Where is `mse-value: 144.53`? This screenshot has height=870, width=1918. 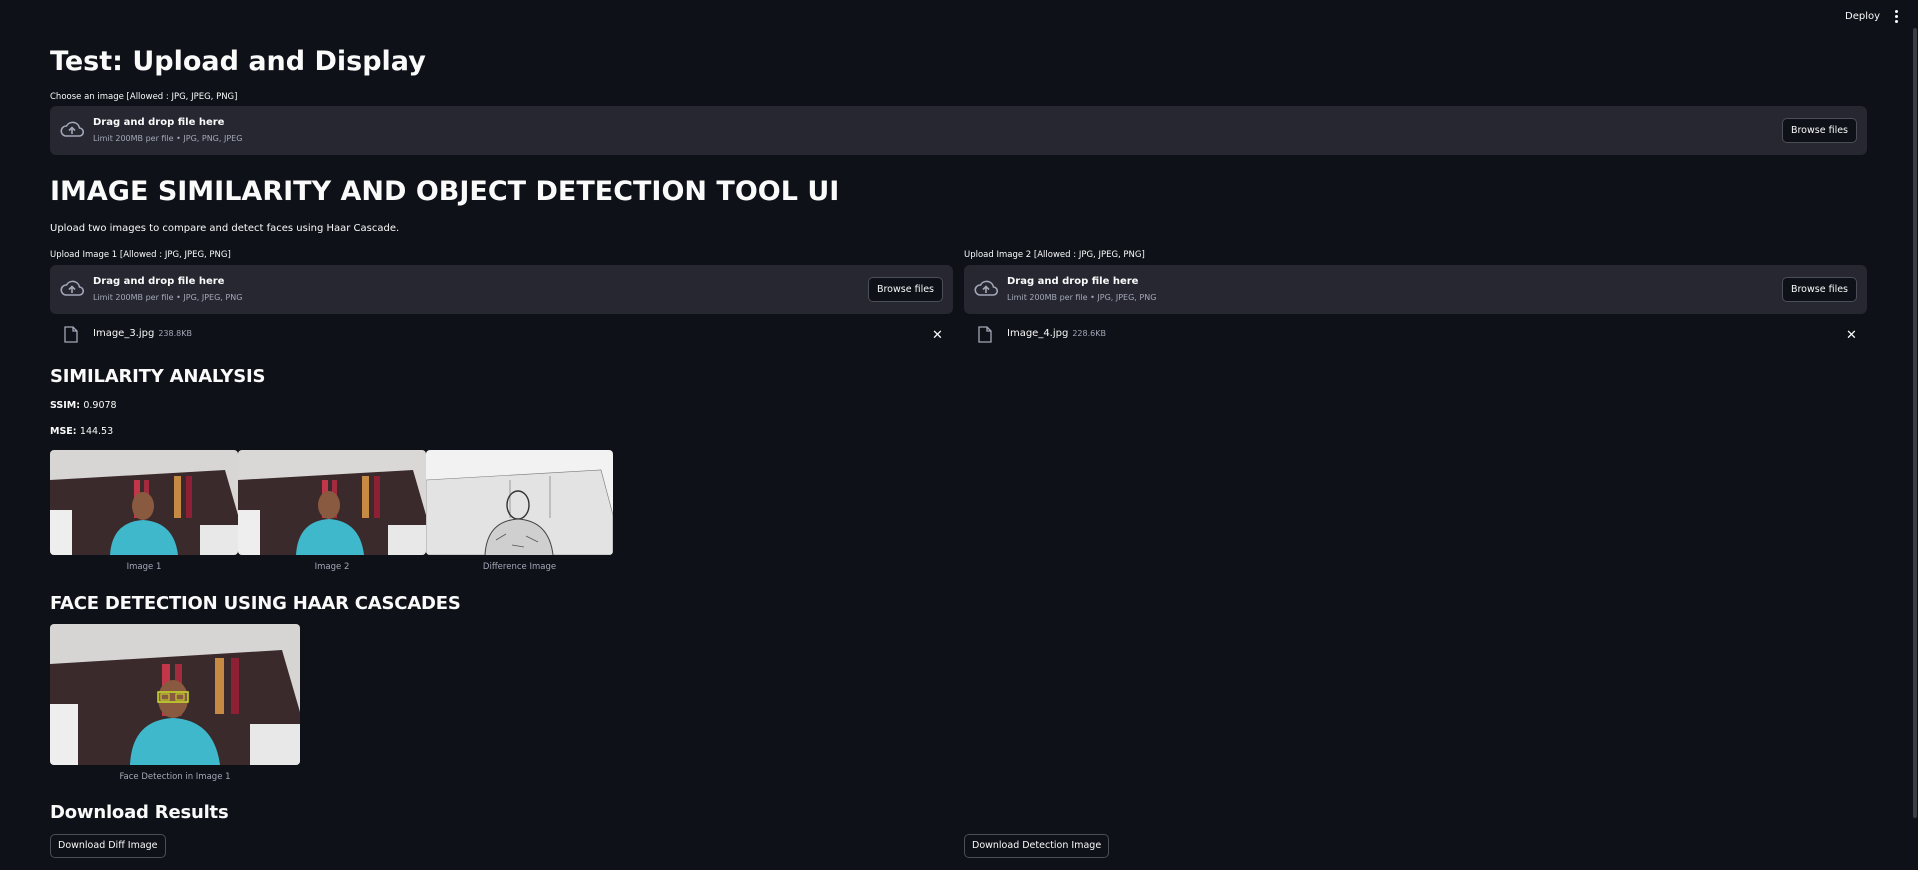 mse-value: 144.53 is located at coordinates (96, 431).